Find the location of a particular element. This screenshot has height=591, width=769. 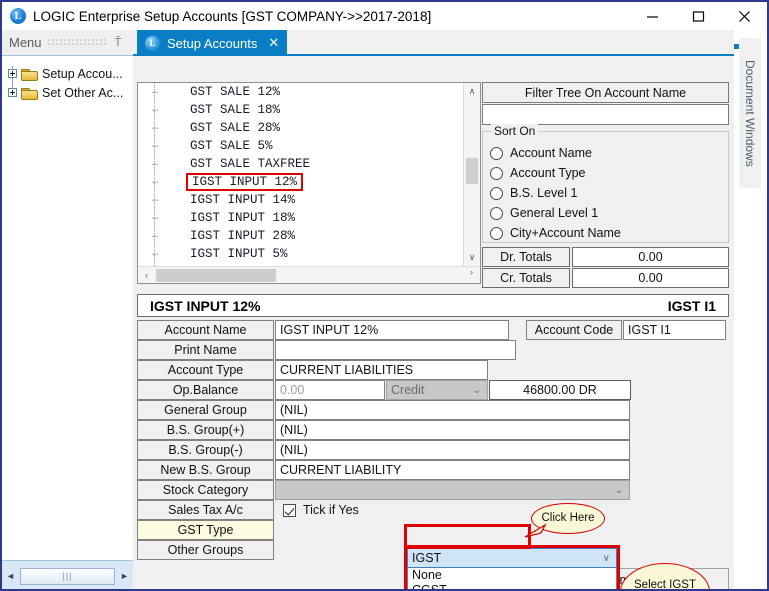

tree-item-selected: ┄ IGST INPUT 12% is located at coordinates (300, 182).